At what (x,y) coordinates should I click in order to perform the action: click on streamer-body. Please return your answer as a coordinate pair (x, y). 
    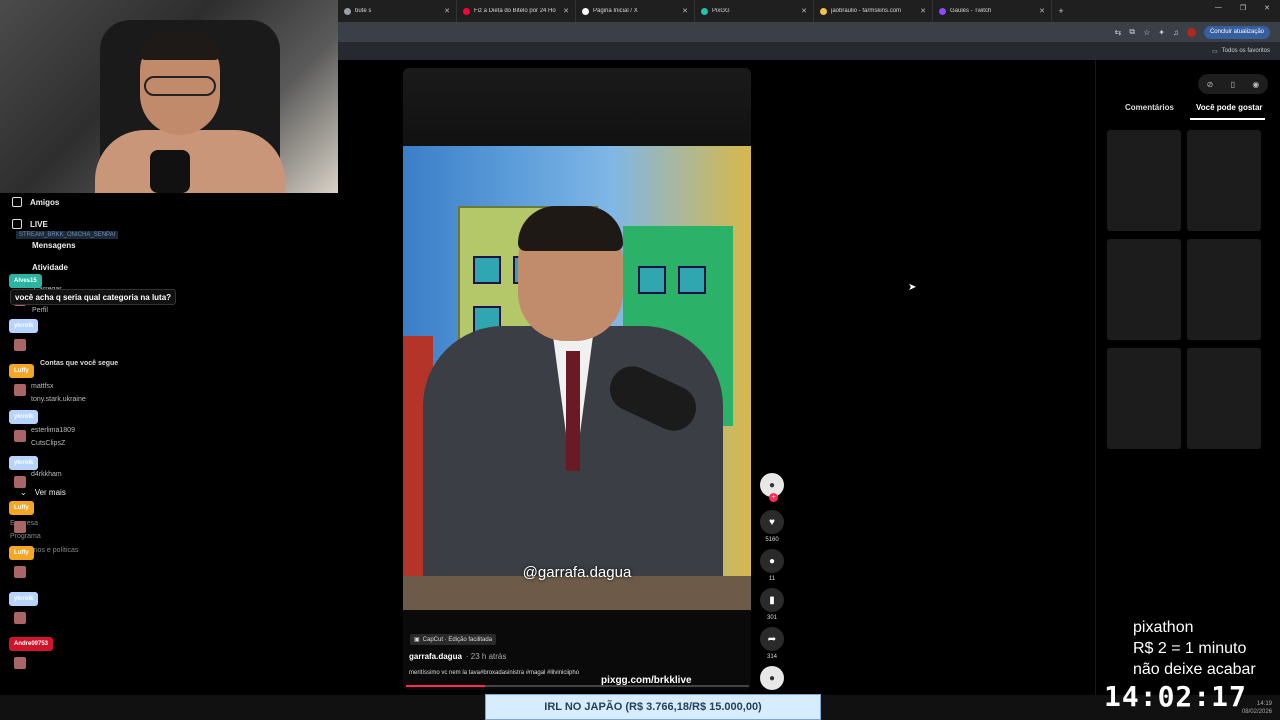
    Looking at the image, I should click on (190, 161).